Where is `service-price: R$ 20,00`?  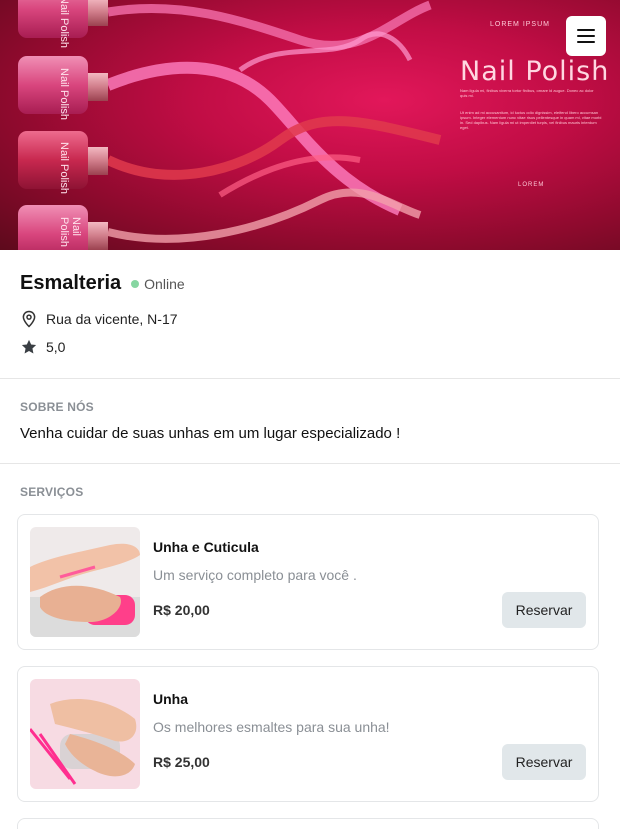
service-price: R$ 20,00 is located at coordinates (181, 610).